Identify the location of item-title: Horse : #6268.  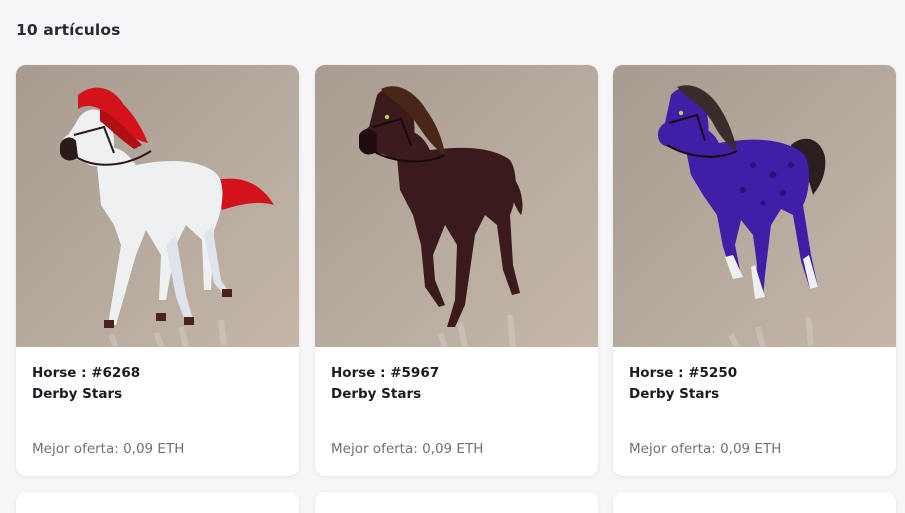
(157, 373).